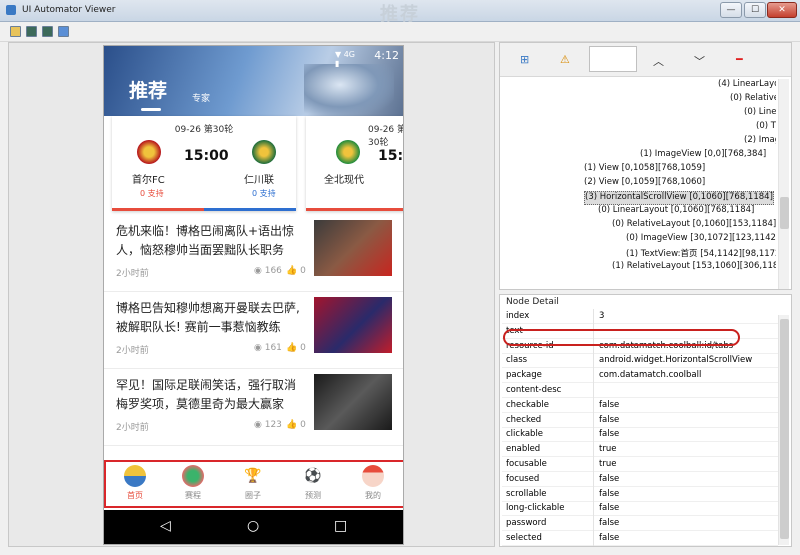 Image resolution: width=800 pixels, height=555 pixels. I want to click on news-title: 危机来临！博格巴闹离队+语出惊人，恼怒穆帅当面罢黜队长职务, so click(205, 240).